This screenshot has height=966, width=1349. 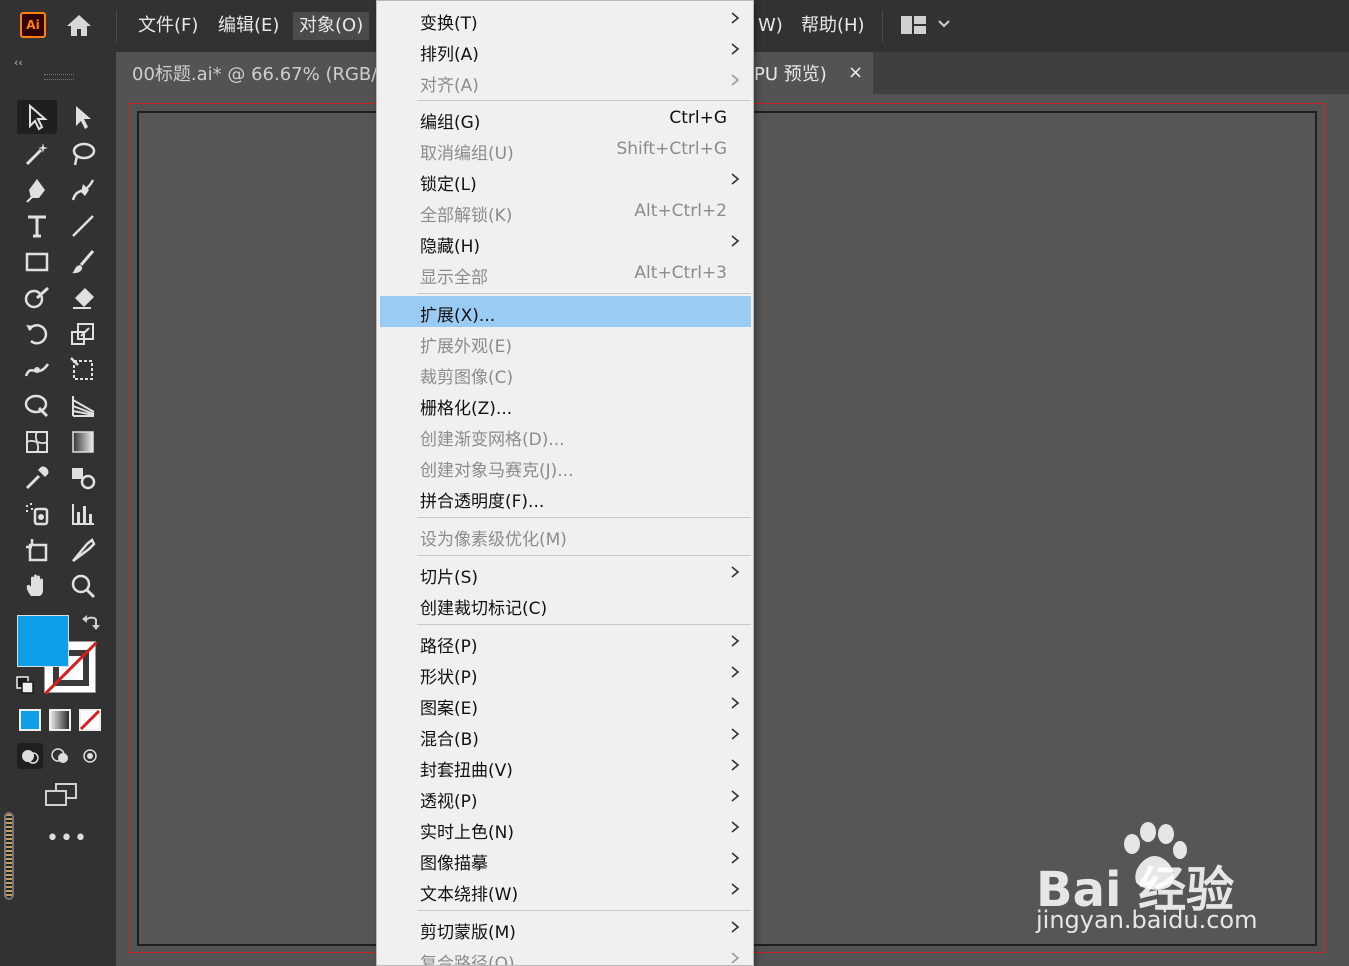 I want to click on screen-mode-icon, so click(x=61, y=795).